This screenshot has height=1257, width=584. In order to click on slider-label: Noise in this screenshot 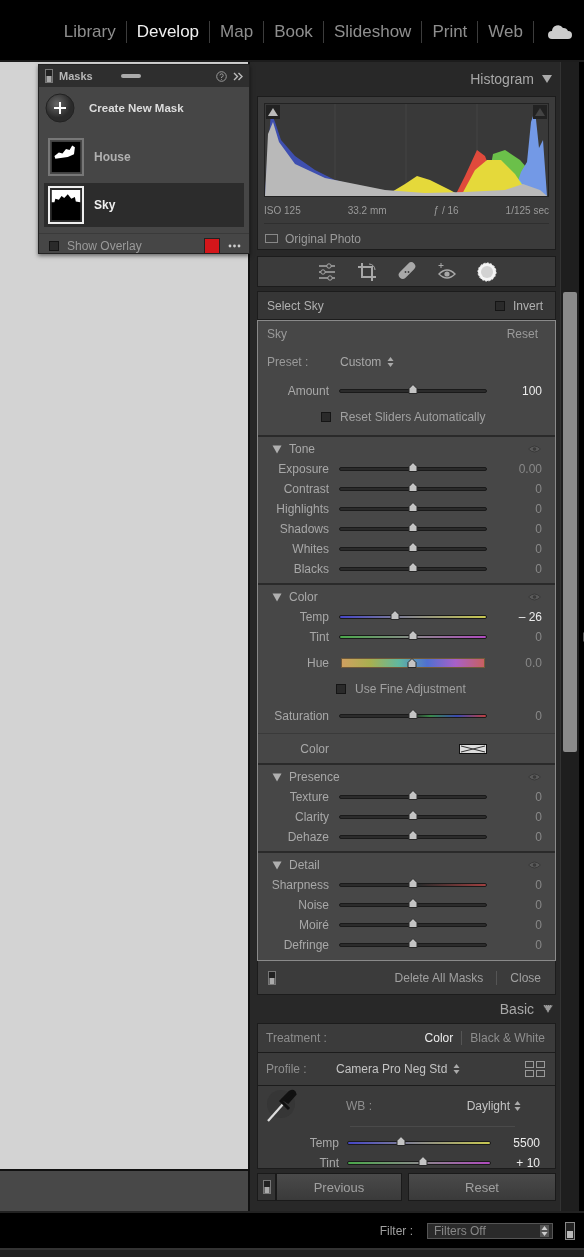, I will do `click(313, 905)`.